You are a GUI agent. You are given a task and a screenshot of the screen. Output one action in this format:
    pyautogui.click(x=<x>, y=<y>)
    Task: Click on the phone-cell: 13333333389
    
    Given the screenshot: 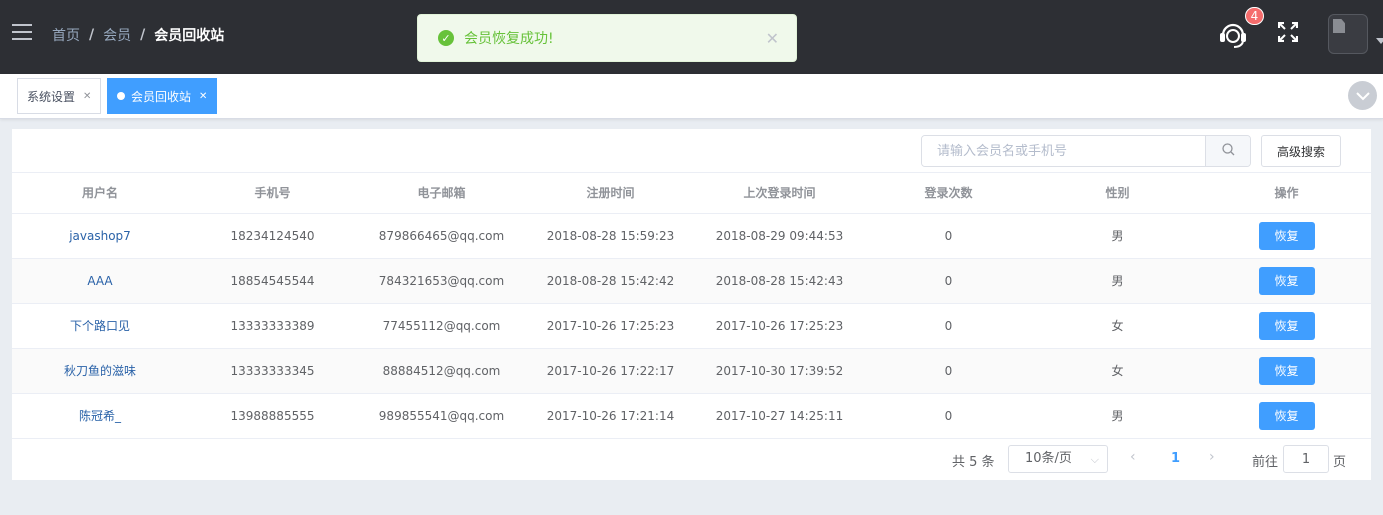 What is the action you would take?
    pyautogui.click(x=272, y=326)
    